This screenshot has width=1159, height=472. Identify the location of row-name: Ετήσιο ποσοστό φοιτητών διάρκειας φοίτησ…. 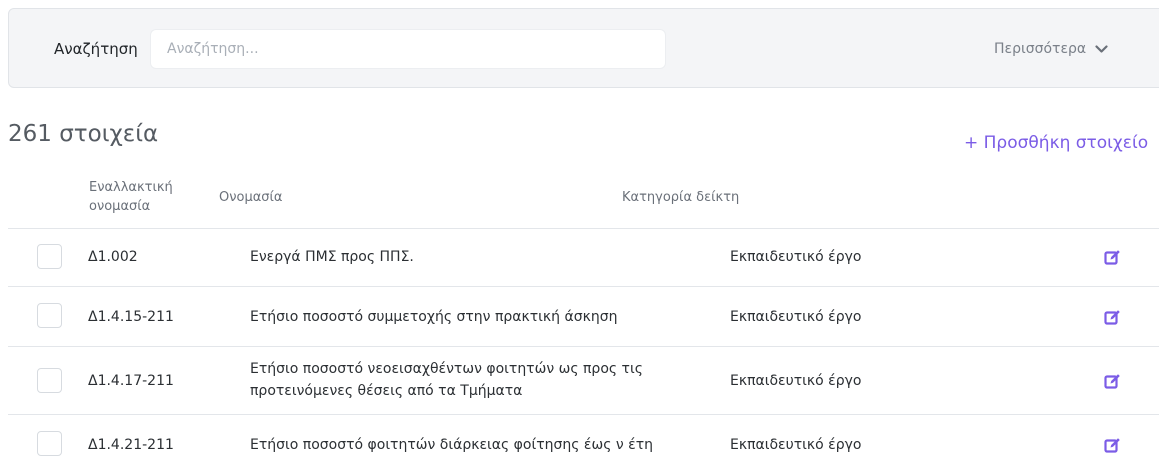
(452, 445).